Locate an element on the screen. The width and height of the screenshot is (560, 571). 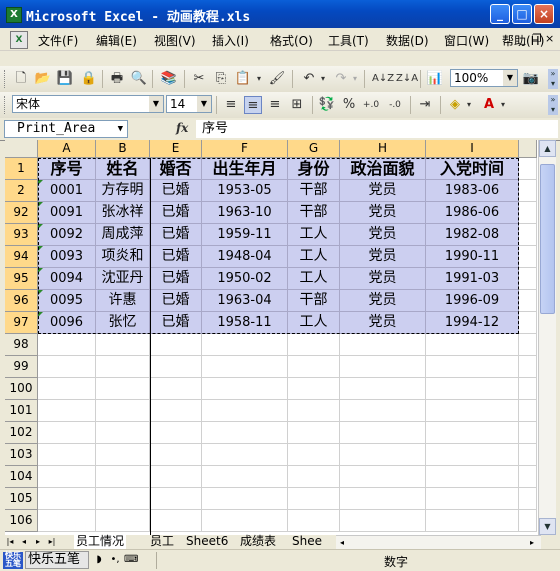
select-all-corner is located at coordinates (21, 149).